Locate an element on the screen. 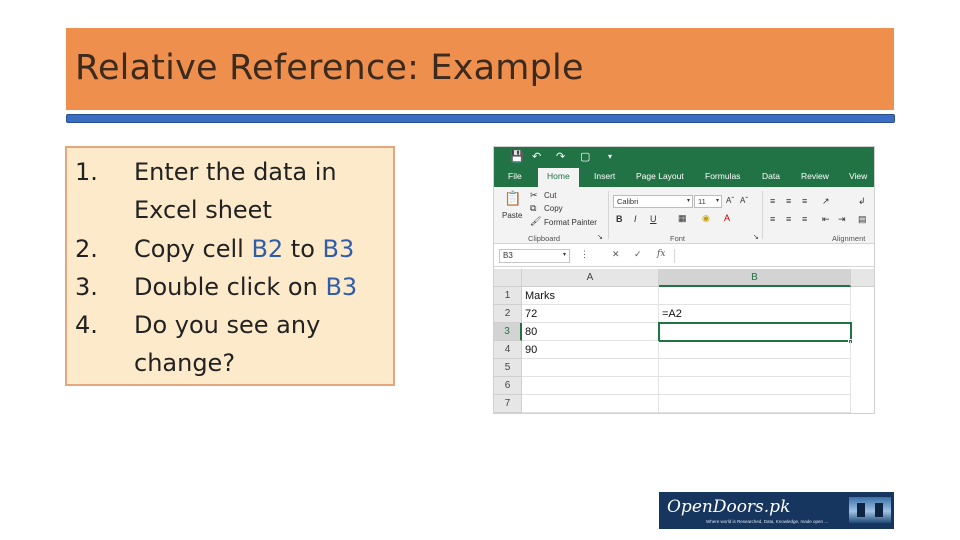 The width and height of the screenshot is (960, 540). tab-formulas: Formulas is located at coordinates (722, 176).